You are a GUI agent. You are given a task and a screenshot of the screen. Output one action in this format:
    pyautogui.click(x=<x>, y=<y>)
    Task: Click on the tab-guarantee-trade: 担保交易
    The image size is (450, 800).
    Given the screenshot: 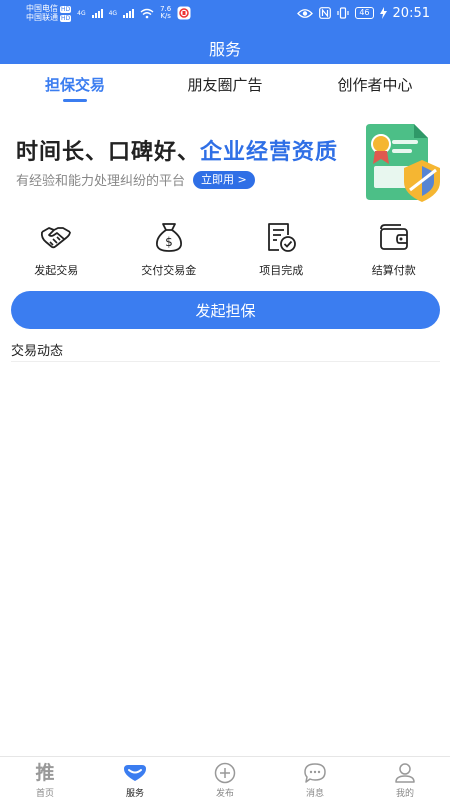 What is the action you would take?
    pyautogui.click(x=75, y=84)
    